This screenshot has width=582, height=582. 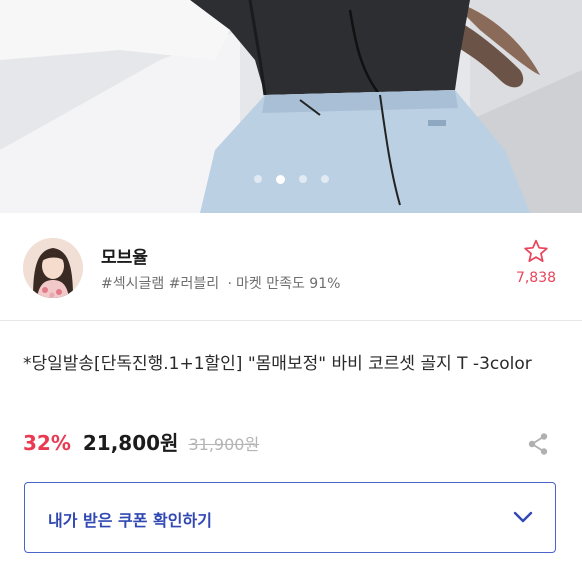 I want to click on market-satisfaction: 마켓 만족도 91%, so click(x=288, y=284).